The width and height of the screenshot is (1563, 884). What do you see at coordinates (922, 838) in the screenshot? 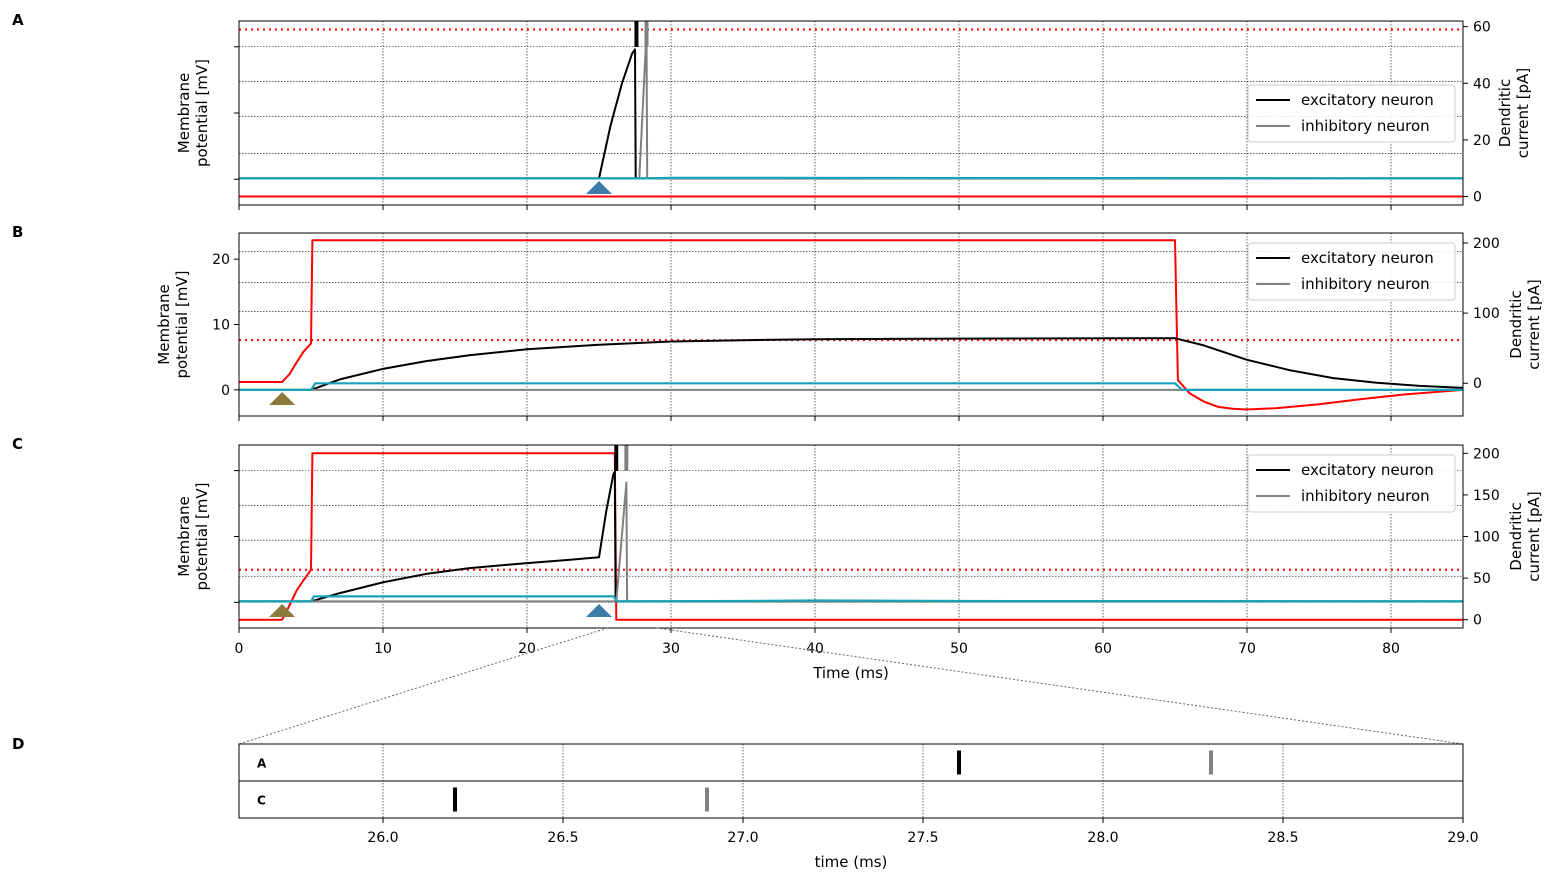
I see `xtick-label: 27.5` at bounding box center [922, 838].